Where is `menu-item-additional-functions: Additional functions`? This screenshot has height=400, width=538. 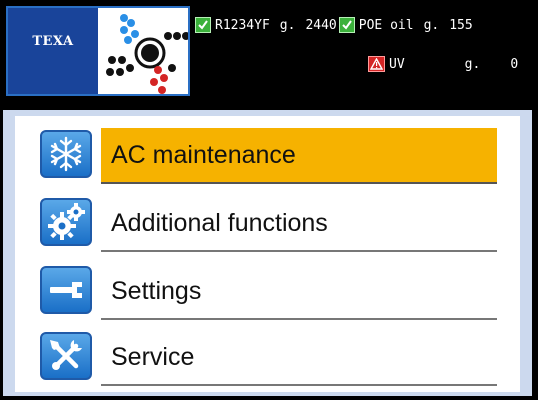 menu-item-additional-functions: Additional functions is located at coordinates (270, 224).